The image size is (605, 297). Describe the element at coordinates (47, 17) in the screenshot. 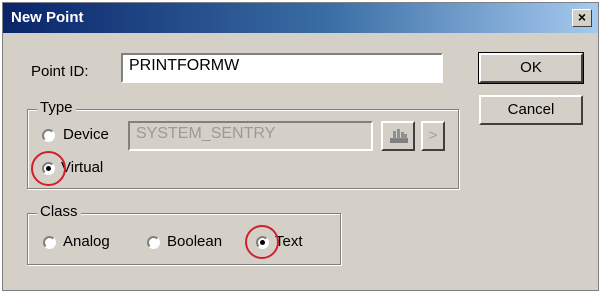

I see `dialog-title: New Point` at that location.